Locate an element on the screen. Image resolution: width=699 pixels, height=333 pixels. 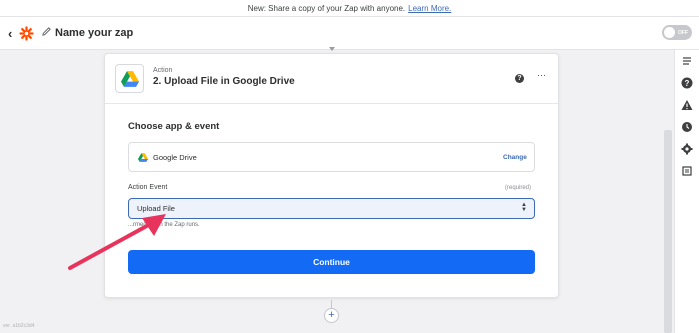
select-caret-icon: ▲ ▼ is located at coordinates (524, 207).